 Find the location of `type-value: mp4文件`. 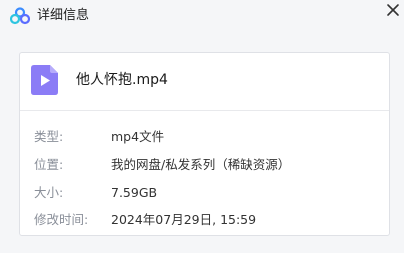

type-value: mp4文件 is located at coordinates (138, 136).